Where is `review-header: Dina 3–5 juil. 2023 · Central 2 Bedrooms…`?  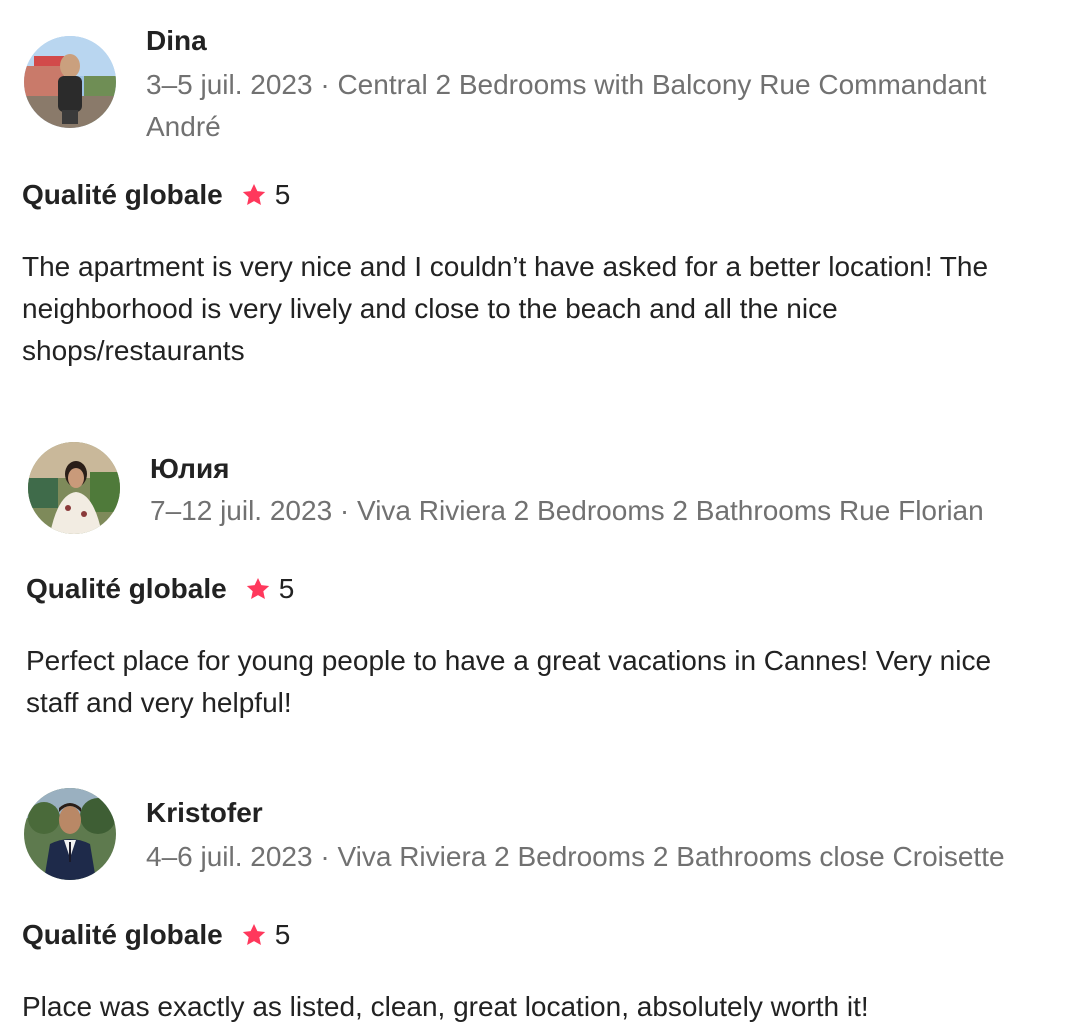
review-header: Dina 3–5 juil. 2023 · Central 2 Bedrooms… is located at coordinates (537, 83).